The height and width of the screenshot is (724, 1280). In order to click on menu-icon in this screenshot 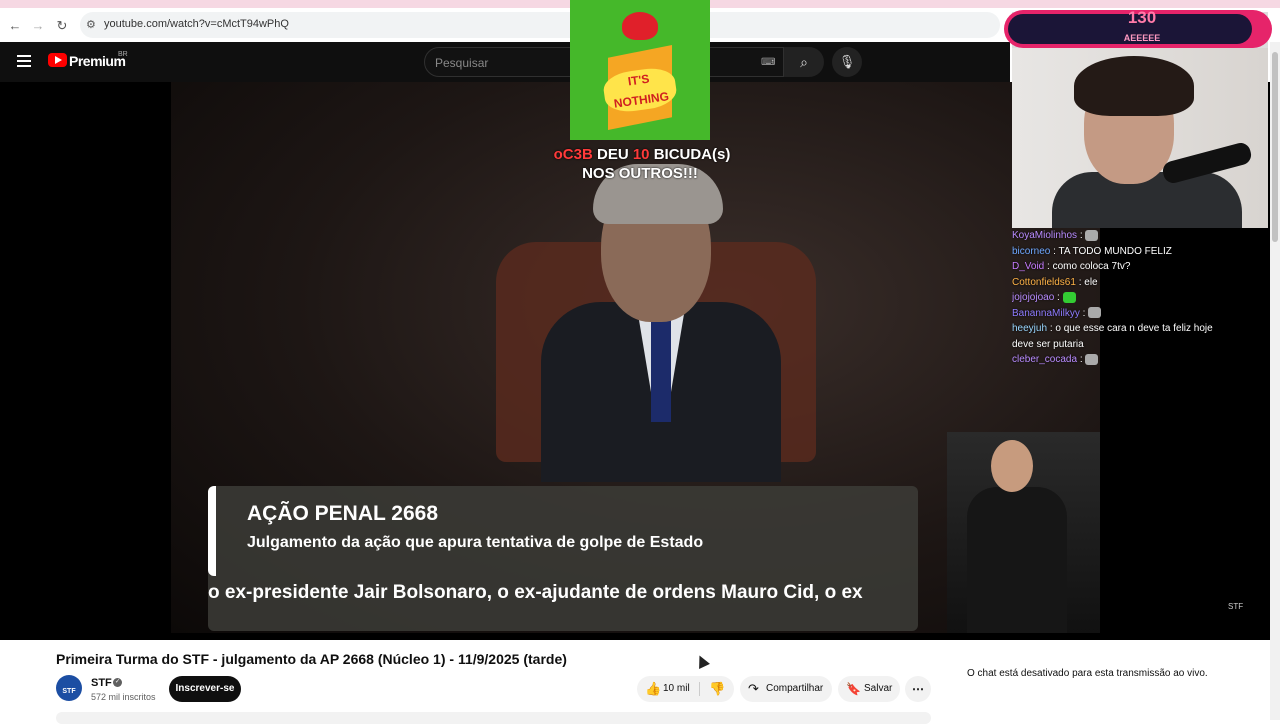, I will do `click(24, 61)`.